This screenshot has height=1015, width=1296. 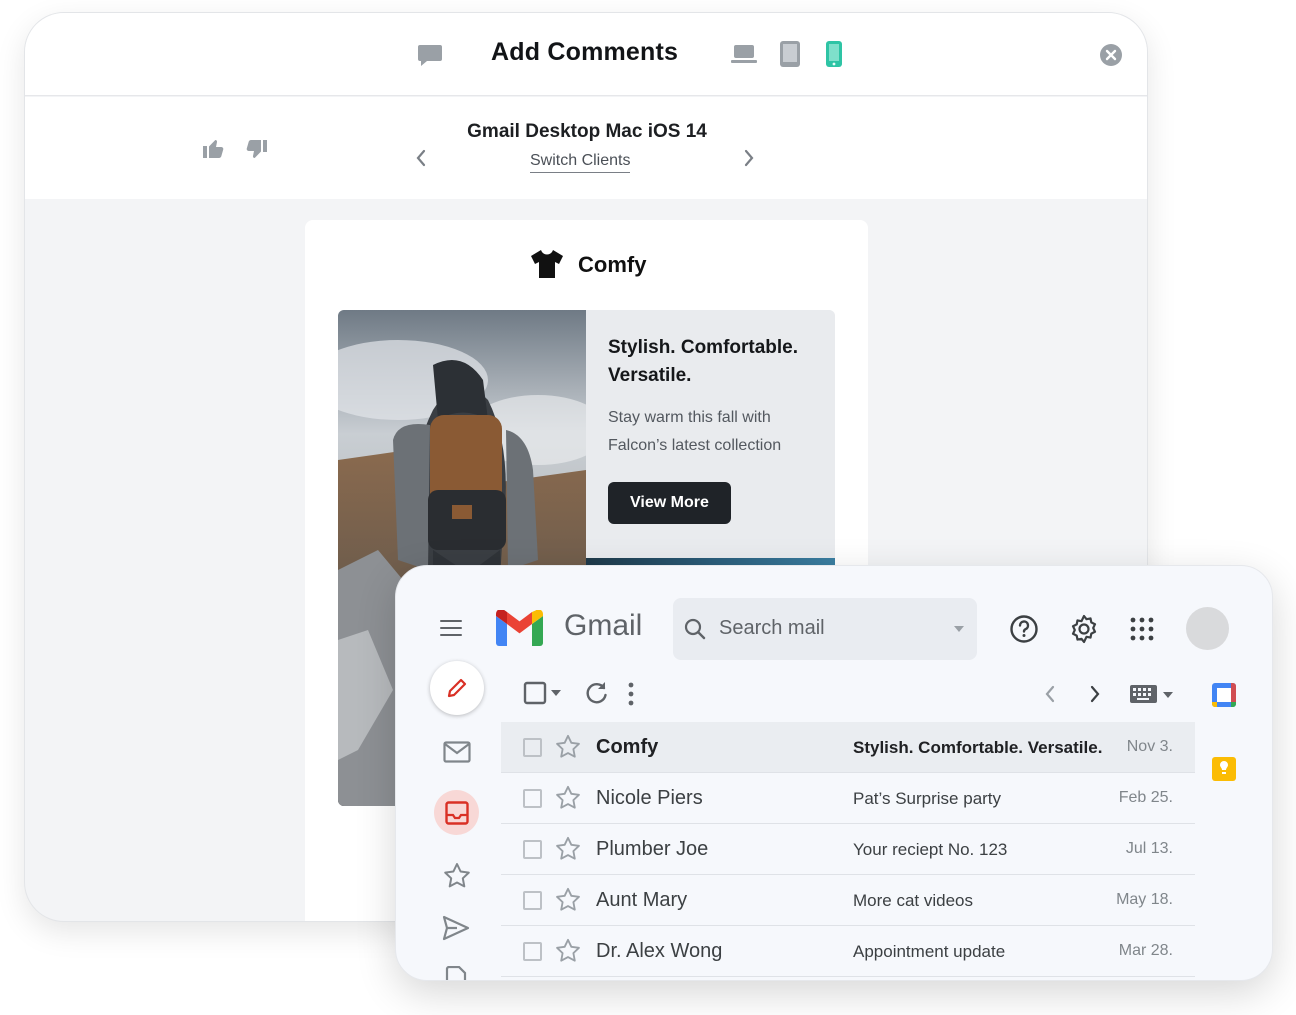 I want to click on starred-icon, so click(x=457, y=876).